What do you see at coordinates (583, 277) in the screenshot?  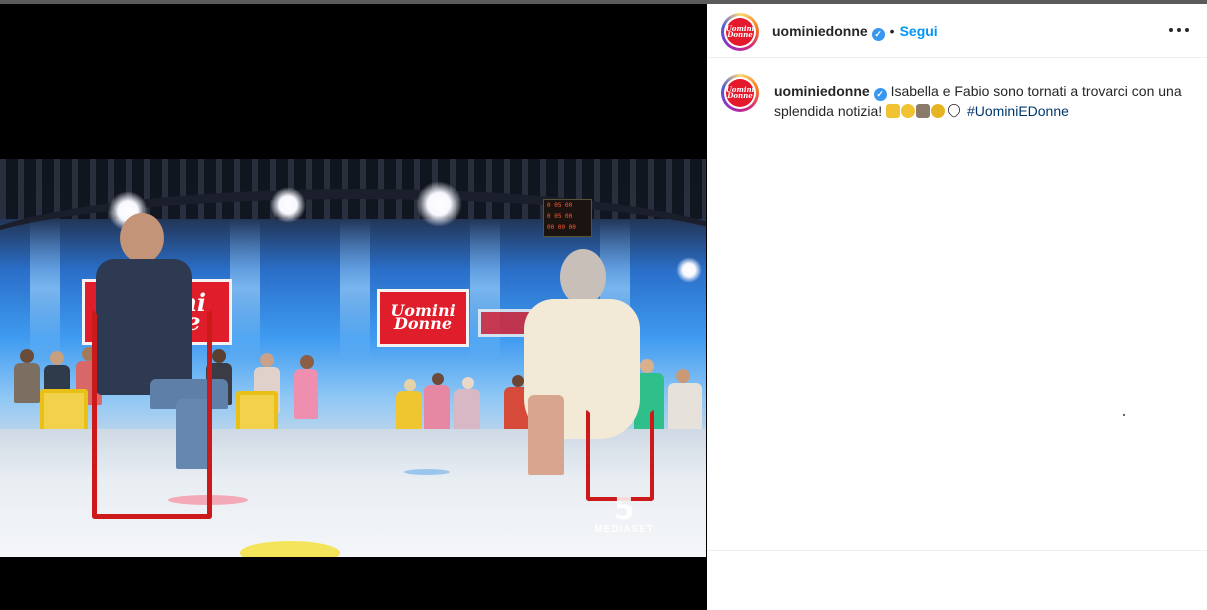 I see `woman-guest` at bounding box center [583, 277].